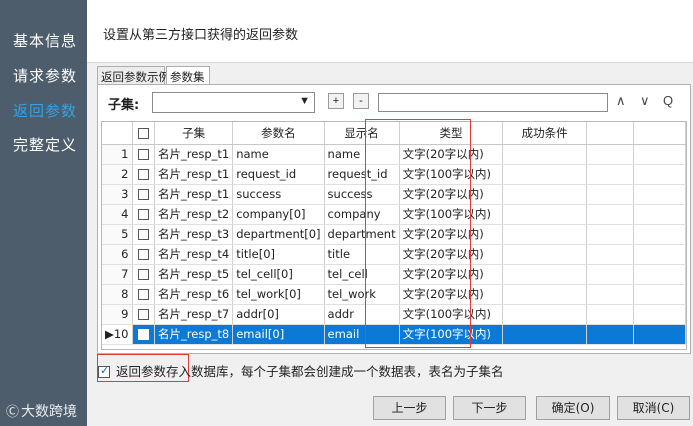 The width and height of the screenshot is (693, 426). Describe the element at coordinates (45, 40) in the screenshot. I see `sidebar-item-basic-info: 基本信息` at that location.